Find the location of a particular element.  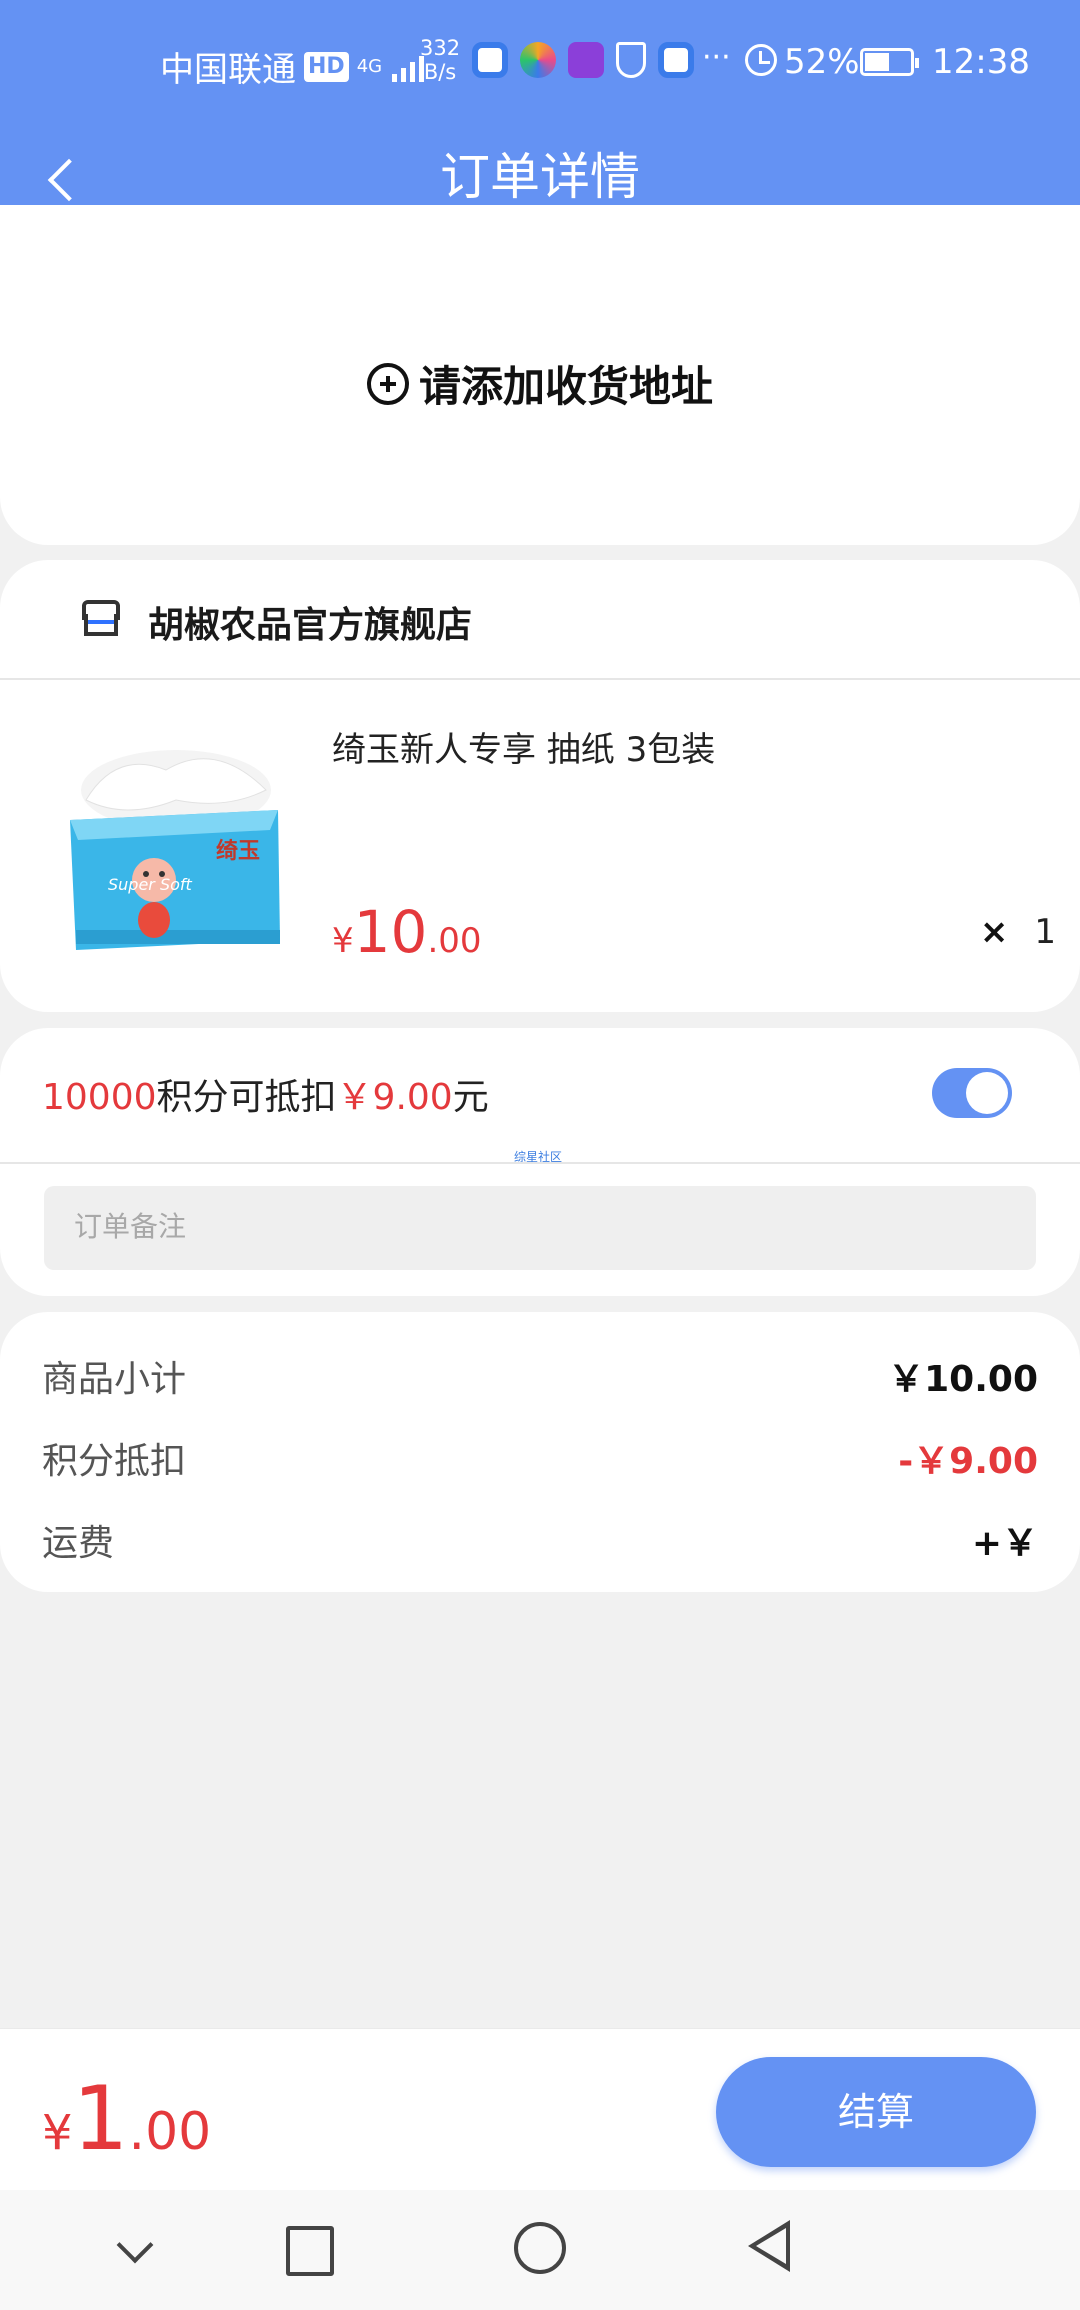

store-icon is located at coordinates (101, 618).